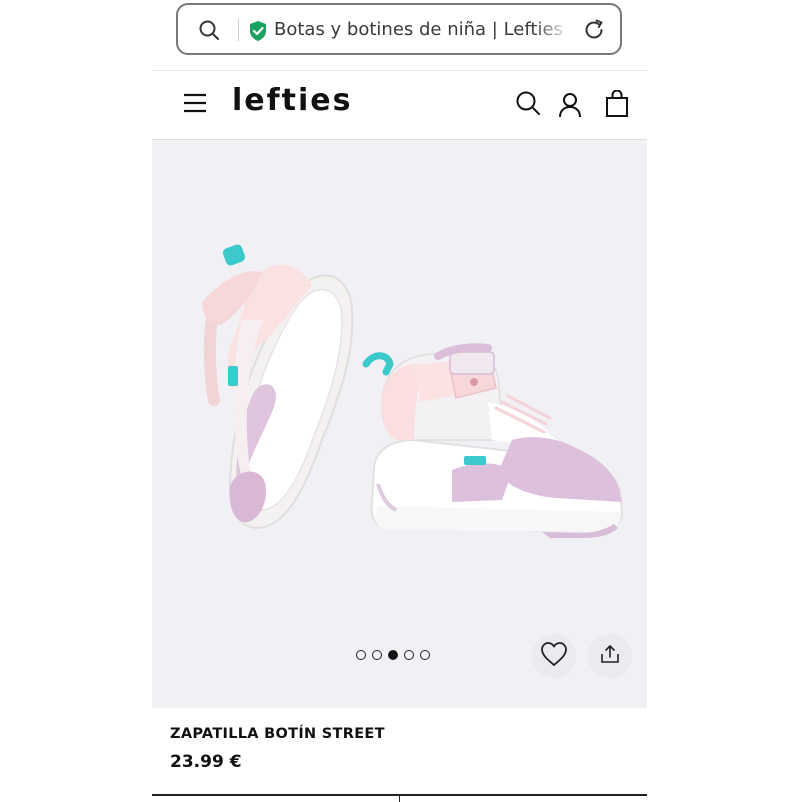  I want to click on address-bar: Botas y botines de niña | Lefties M, so click(399, 29).